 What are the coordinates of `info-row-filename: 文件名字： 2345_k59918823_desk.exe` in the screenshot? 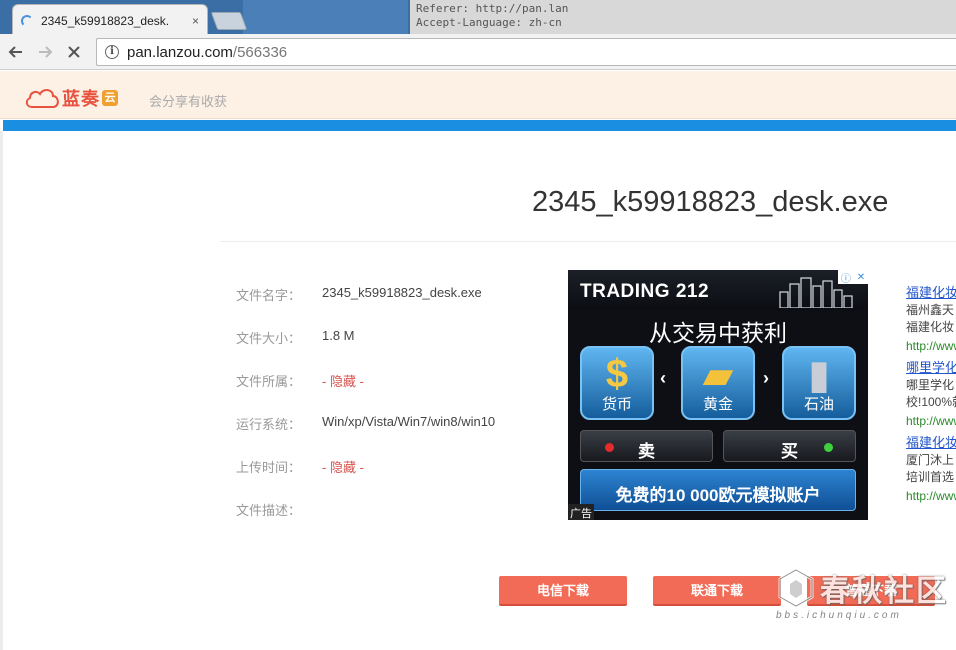 It's located at (359, 294).